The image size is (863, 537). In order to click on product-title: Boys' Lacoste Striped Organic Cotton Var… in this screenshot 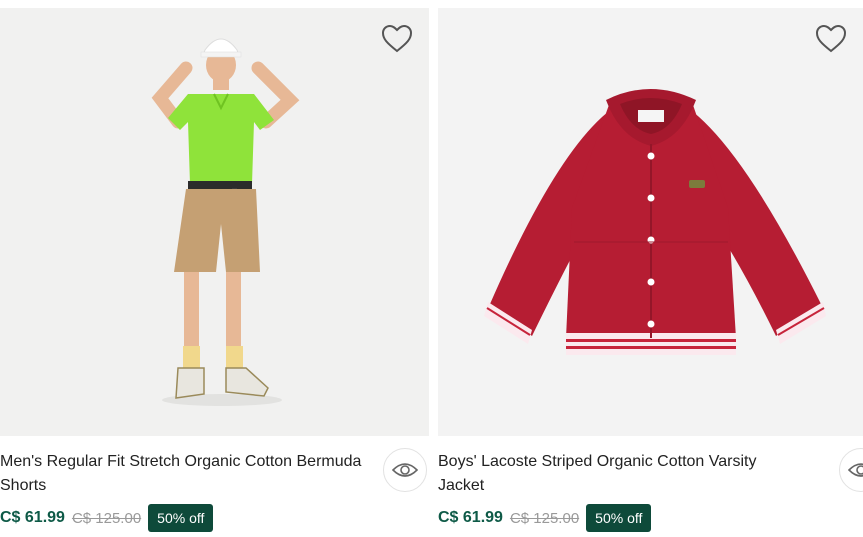, I will do `click(608, 474)`.